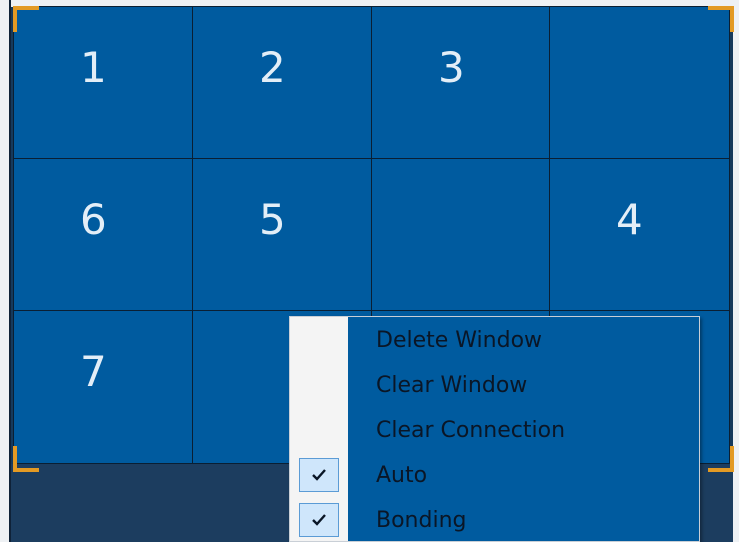  What do you see at coordinates (459, 340) in the screenshot?
I see `menu-item-label: Delete Window` at bounding box center [459, 340].